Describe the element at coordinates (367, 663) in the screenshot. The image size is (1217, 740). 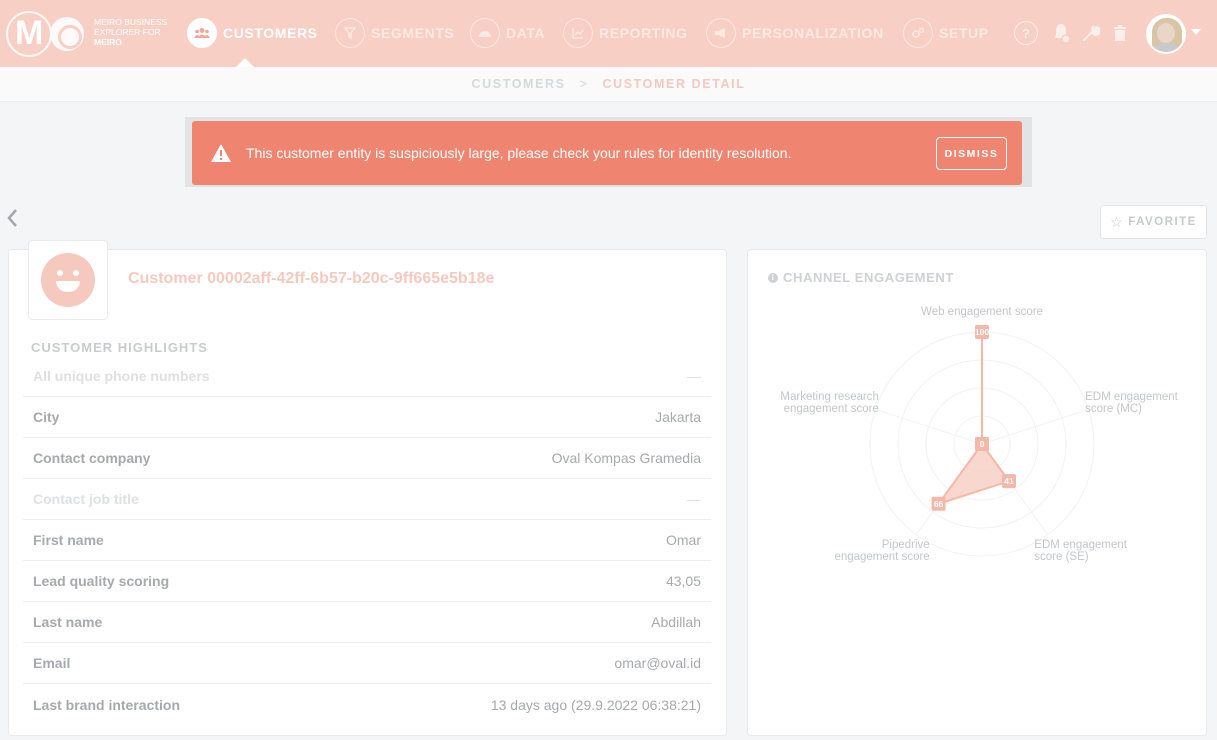
I see `attribute-row: Email omar@oval.id` at that location.